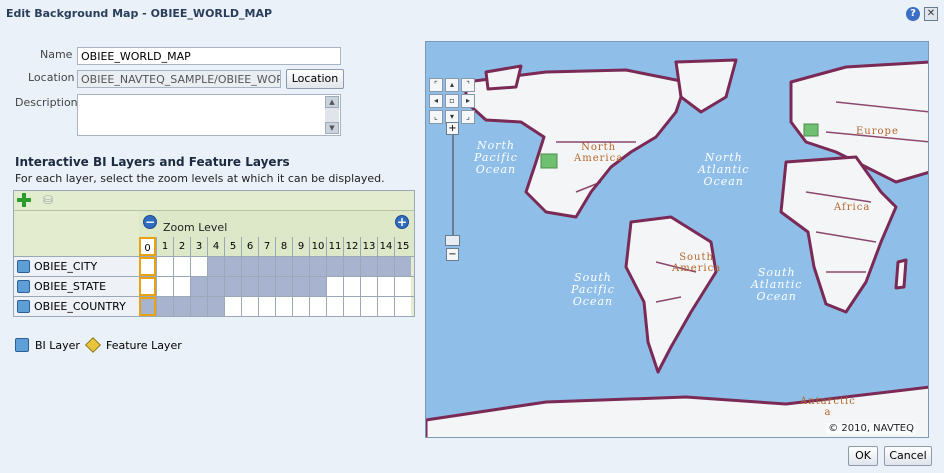 The width and height of the screenshot is (944, 473). Describe the element at coordinates (402, 222) in the screenshot. I see `zoom-in-icon: +` at that location.